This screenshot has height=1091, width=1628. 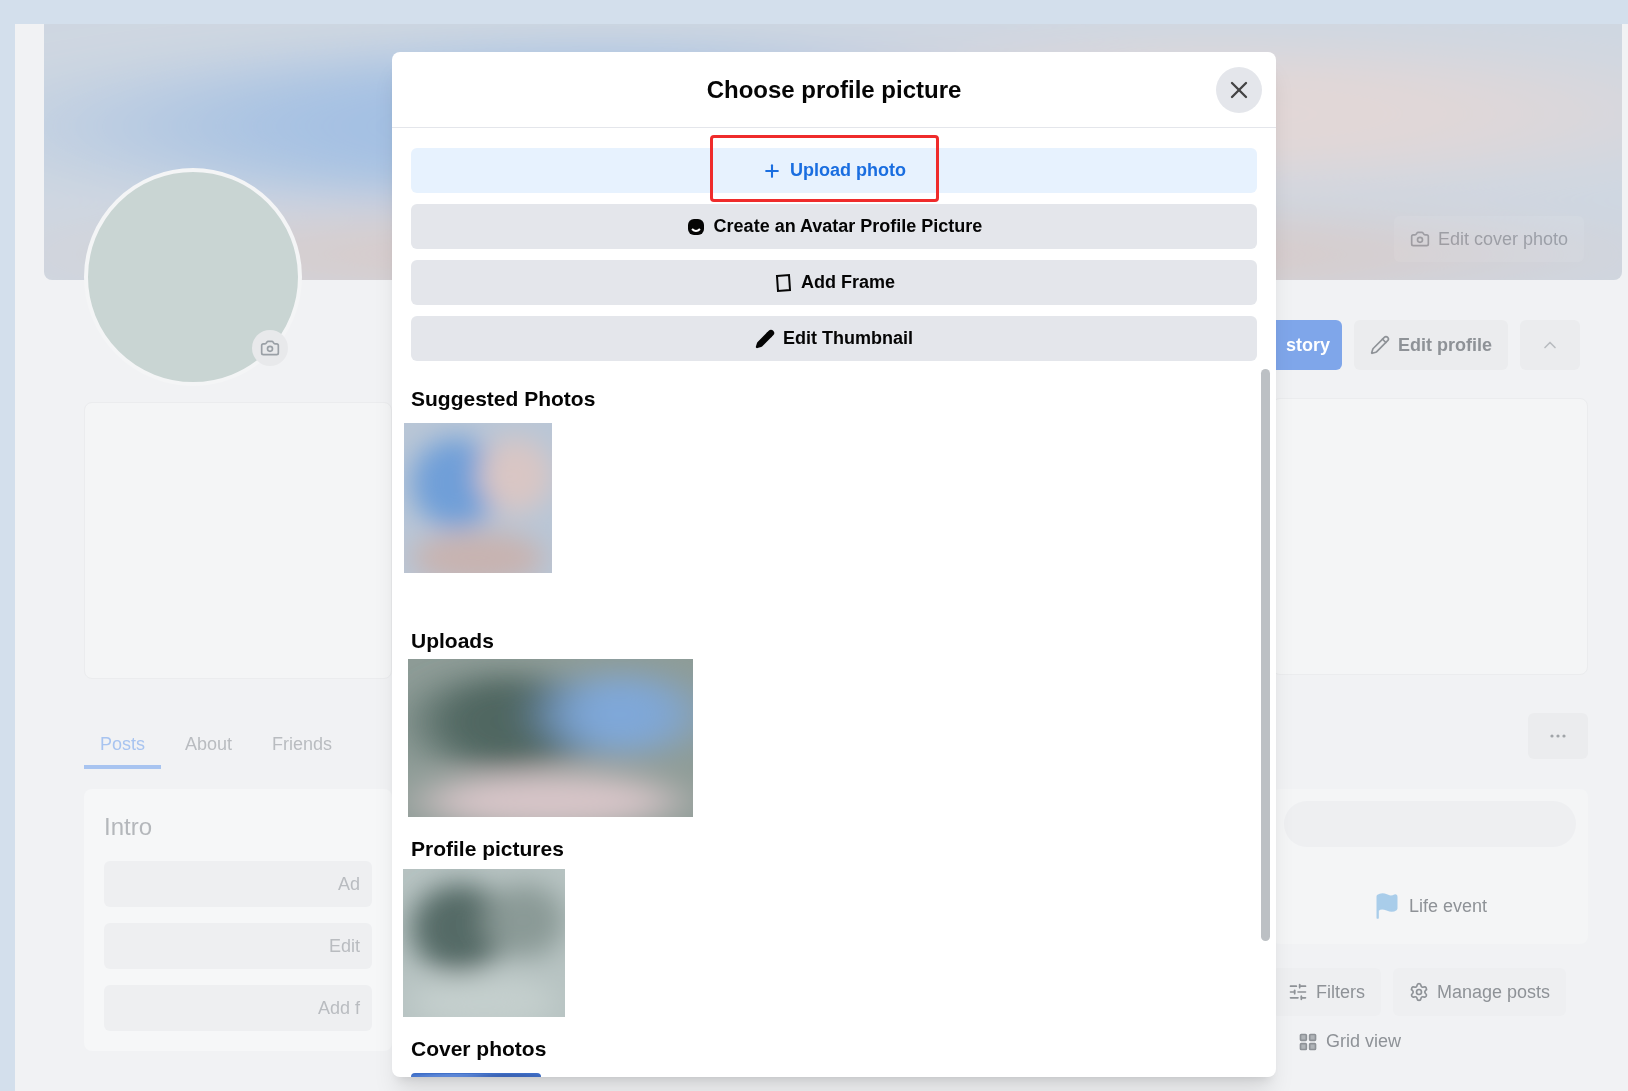 I want to click on profile-tab: About, so click(x=209, y=744).